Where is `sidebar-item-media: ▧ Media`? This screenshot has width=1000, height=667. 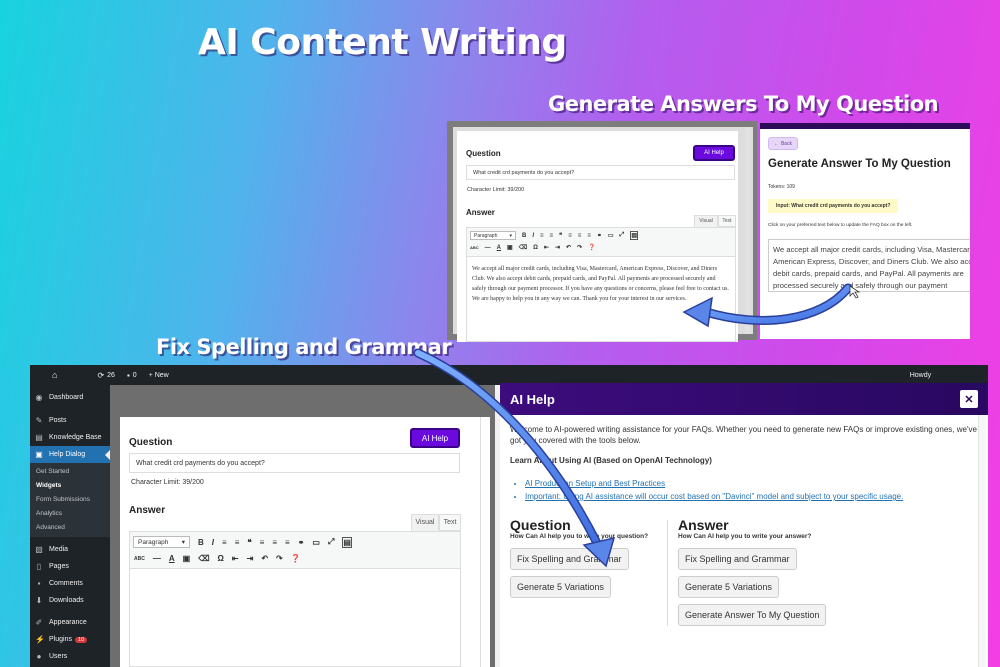
sidebar-item-media: ▧ Media is located at coordinates (70, 549).